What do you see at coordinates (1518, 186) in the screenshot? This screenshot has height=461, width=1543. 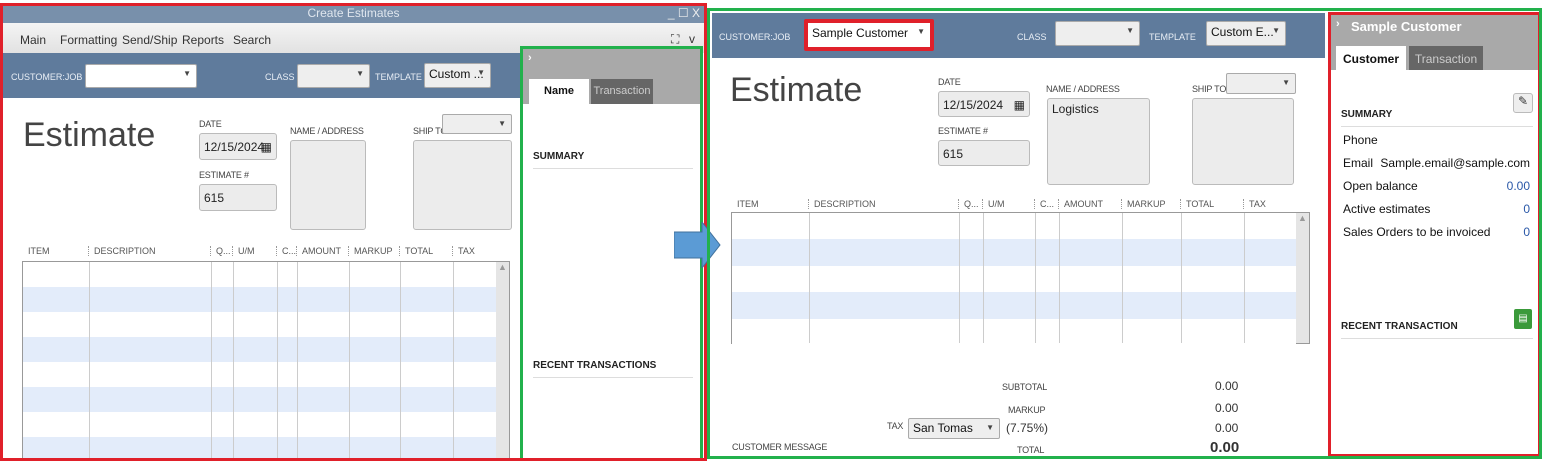 I see `summary-value: 0.00` at bounding box center [1518, 186].